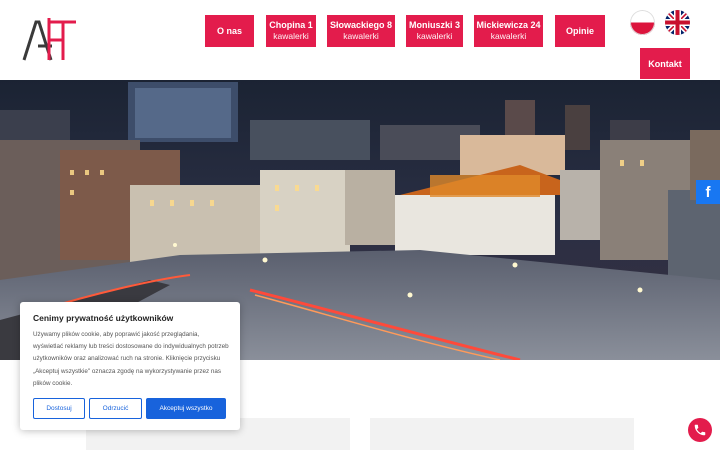  I want to click on nav-o-nas: O nas, so click(229, 31).